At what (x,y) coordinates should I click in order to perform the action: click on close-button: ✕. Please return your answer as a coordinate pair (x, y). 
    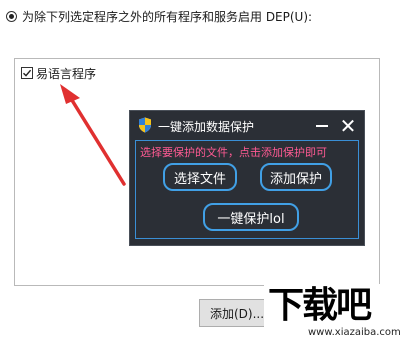
    Looking at the image, I should click on (348, 126).